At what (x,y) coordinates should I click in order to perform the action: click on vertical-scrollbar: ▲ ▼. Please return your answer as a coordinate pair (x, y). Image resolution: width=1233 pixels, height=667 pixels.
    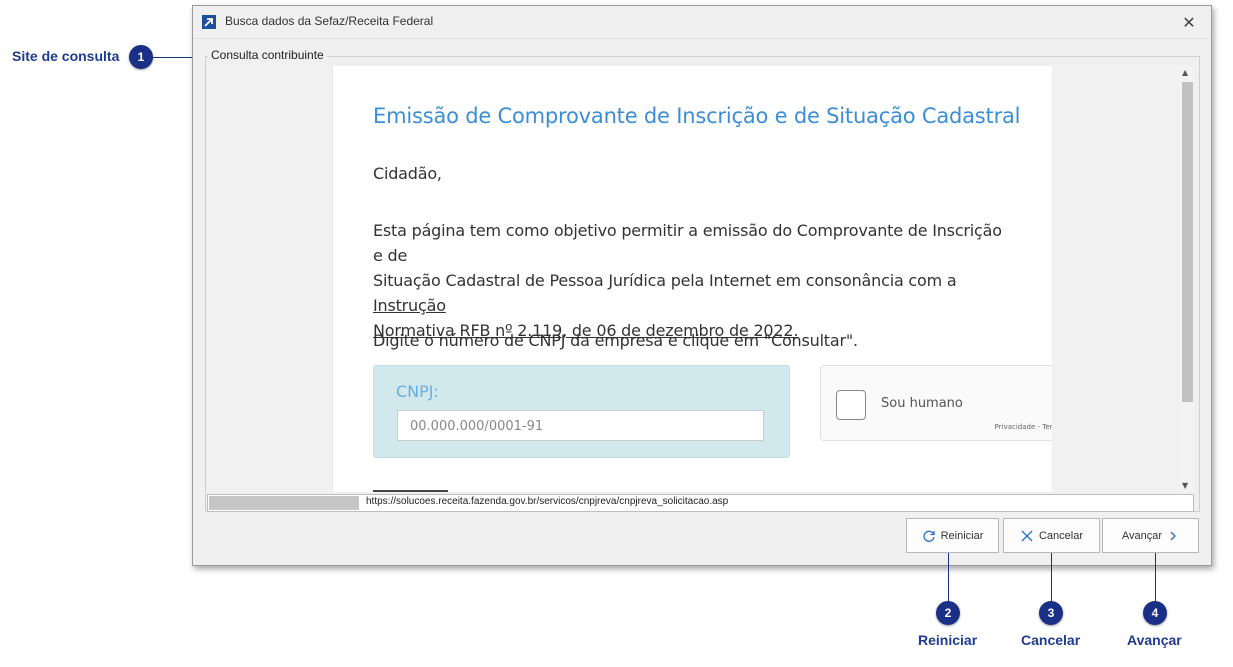
    Looking at the image, I should click on (1186, 279).